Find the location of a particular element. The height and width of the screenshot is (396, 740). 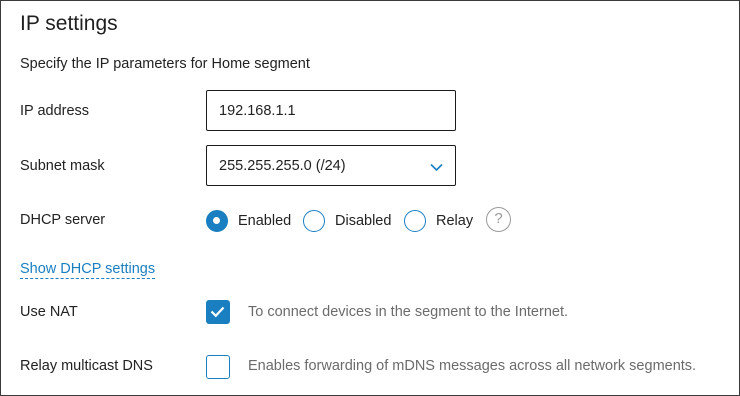

ip-address-label: IP address is located at coordinates (55, 111).